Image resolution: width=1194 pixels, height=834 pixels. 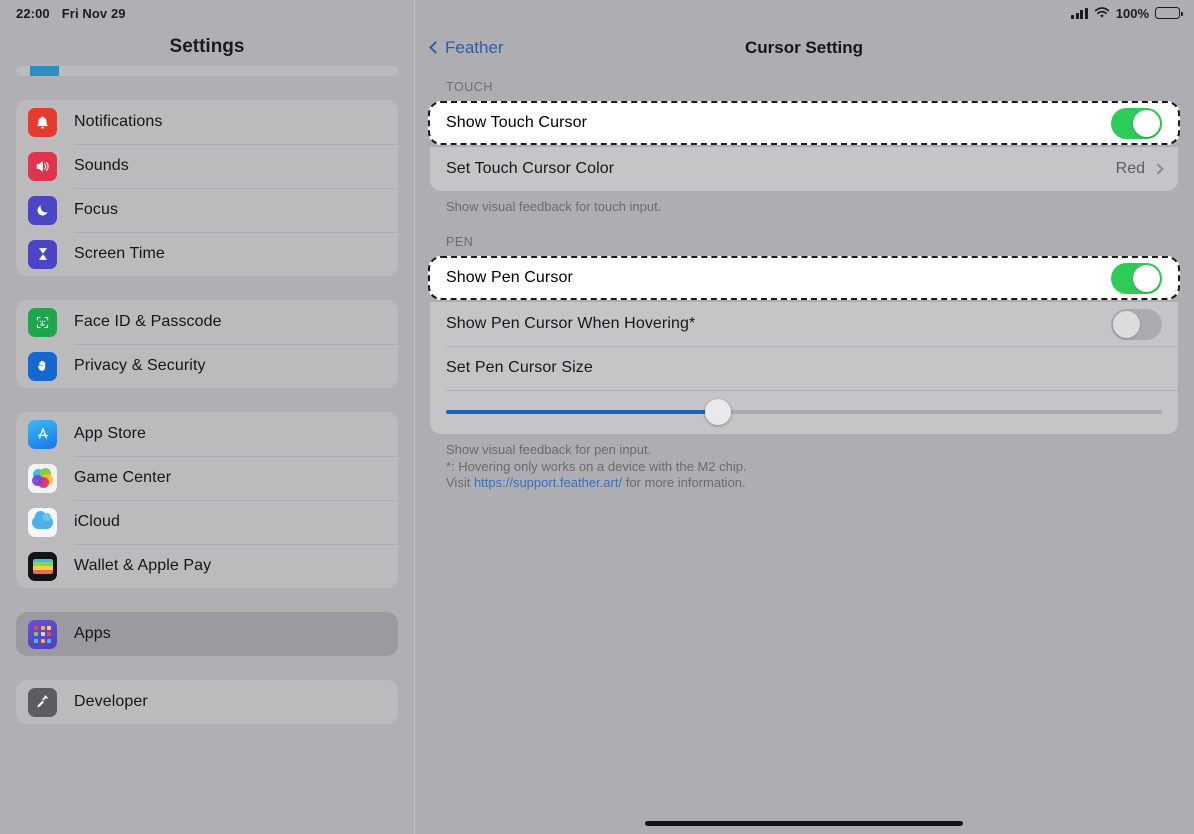 I want to click on status-time: 22:00, so click(x=33, y=13).